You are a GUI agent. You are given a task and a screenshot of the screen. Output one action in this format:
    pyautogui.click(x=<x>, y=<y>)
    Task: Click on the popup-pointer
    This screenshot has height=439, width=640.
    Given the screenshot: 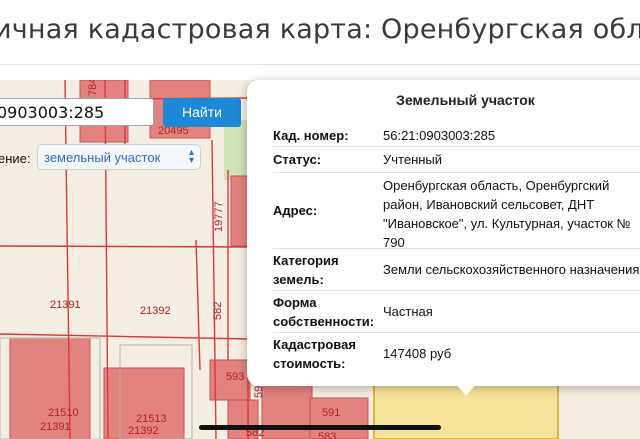 What is the action you would take?
    pyautogui.click(x=466, y=390)
    